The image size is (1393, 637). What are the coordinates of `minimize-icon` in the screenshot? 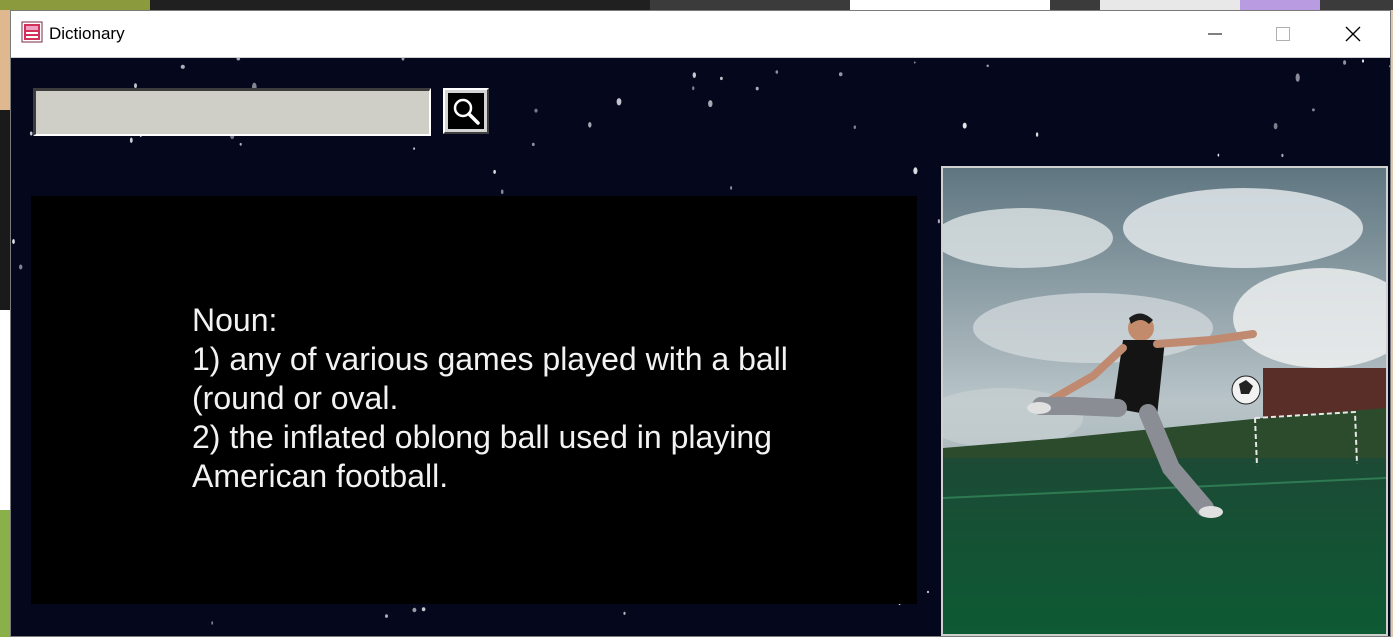 It's located at (1215, 34).